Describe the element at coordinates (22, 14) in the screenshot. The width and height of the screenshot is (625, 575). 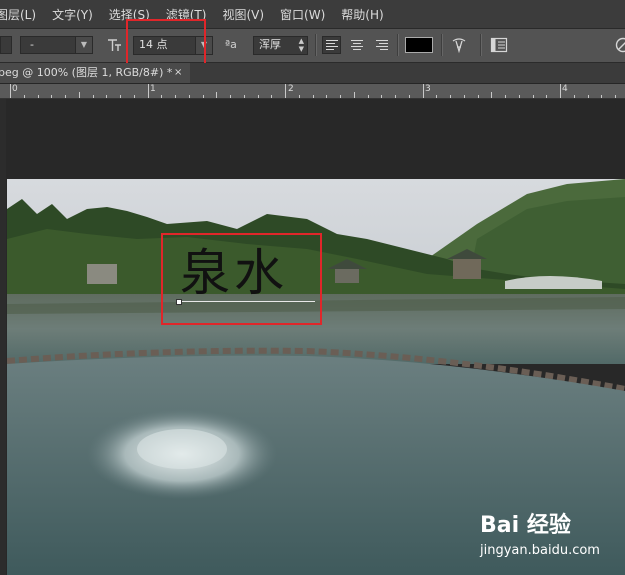
I see `menu-layer: 图层(L)` at that location.